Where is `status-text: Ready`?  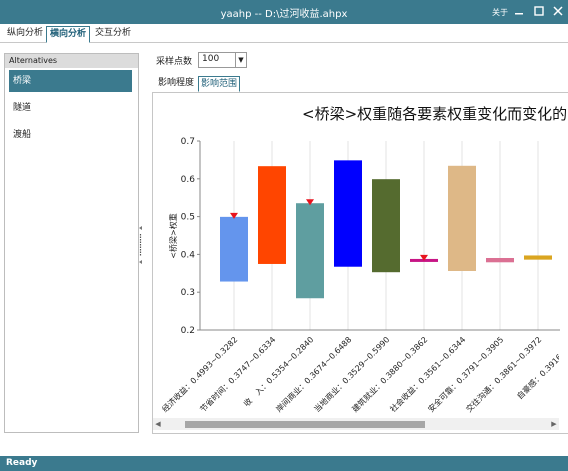
status-text: Ready is located at coordinates (22, 463).